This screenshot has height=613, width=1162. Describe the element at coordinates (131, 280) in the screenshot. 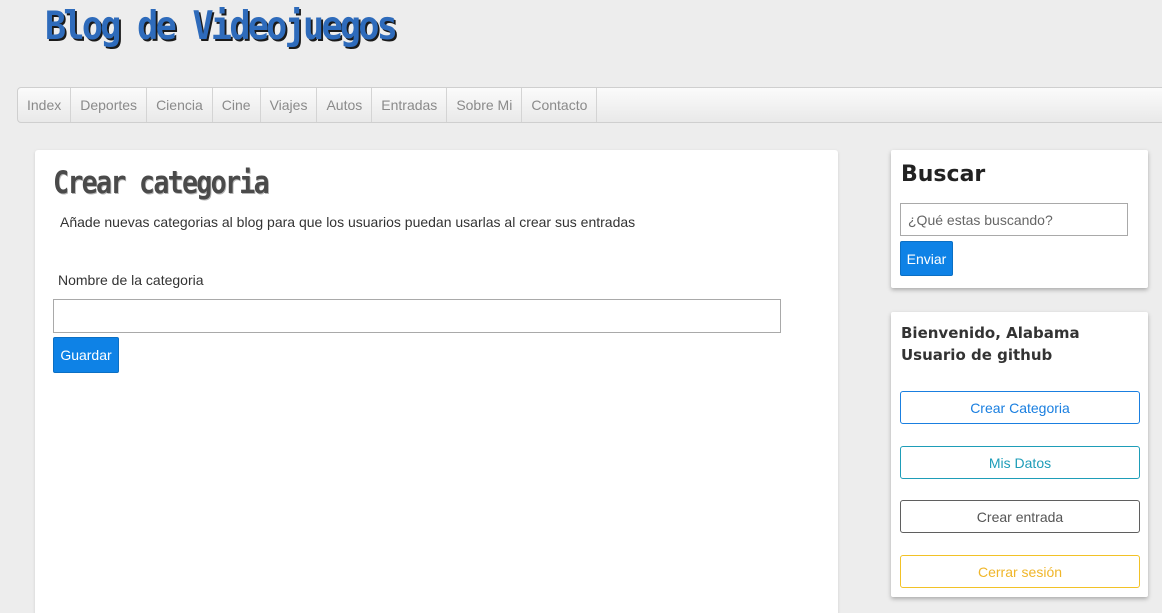

I see `category-name-label: Nombre de la categoria` at that location.